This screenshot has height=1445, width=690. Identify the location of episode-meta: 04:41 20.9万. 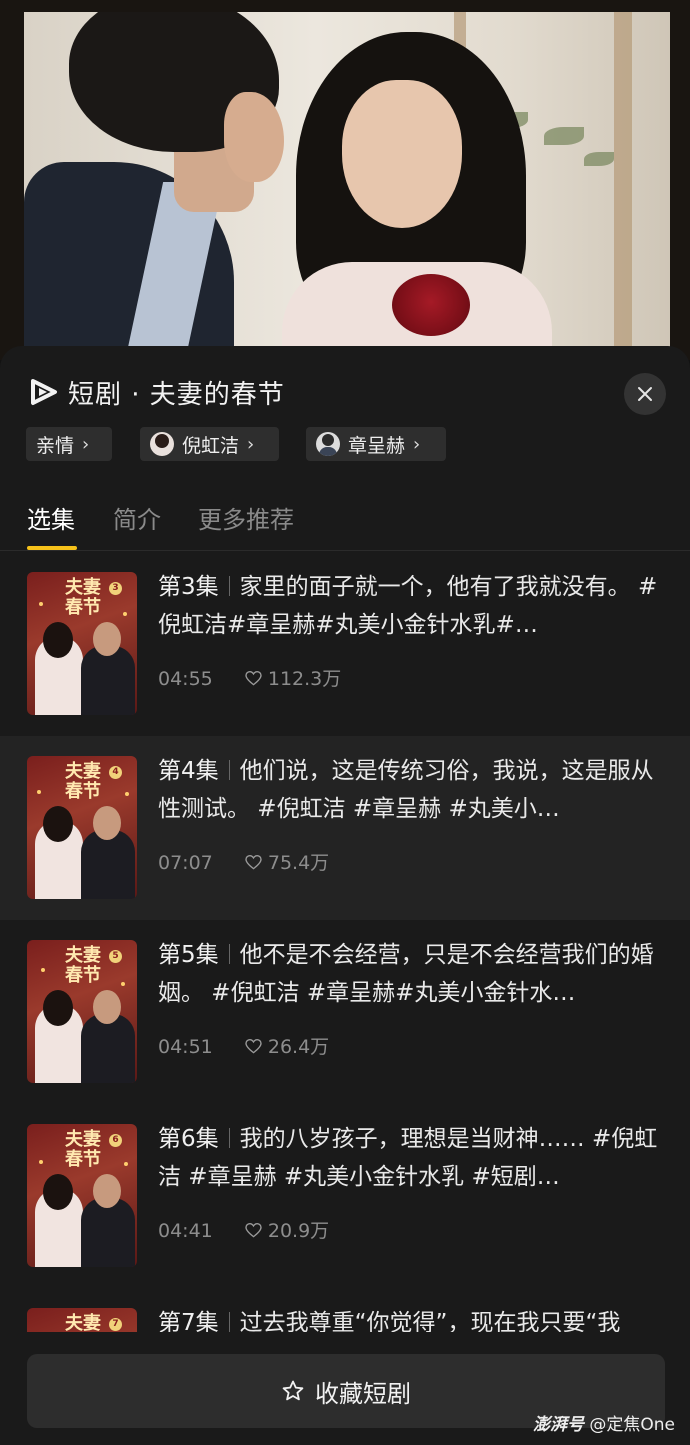
(243, 1229).